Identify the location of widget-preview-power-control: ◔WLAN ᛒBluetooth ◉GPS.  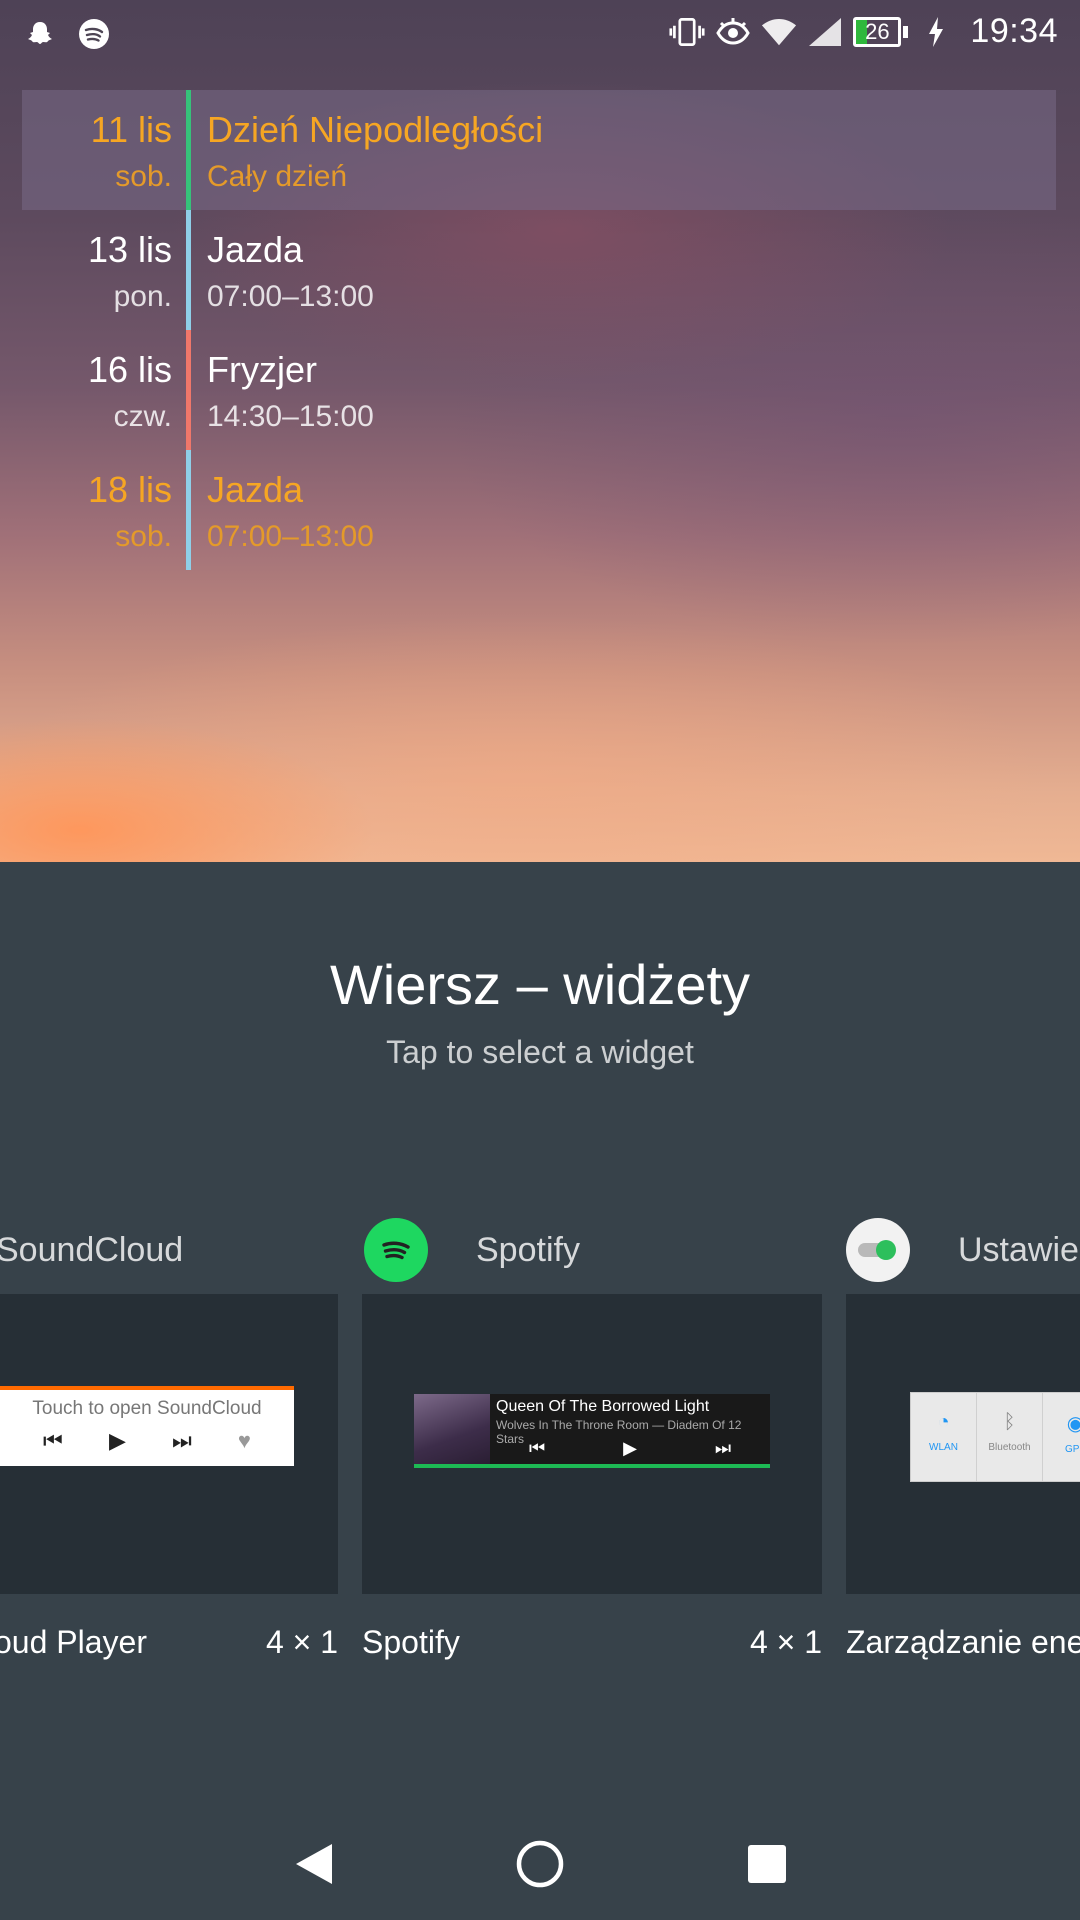
(963, 1444).